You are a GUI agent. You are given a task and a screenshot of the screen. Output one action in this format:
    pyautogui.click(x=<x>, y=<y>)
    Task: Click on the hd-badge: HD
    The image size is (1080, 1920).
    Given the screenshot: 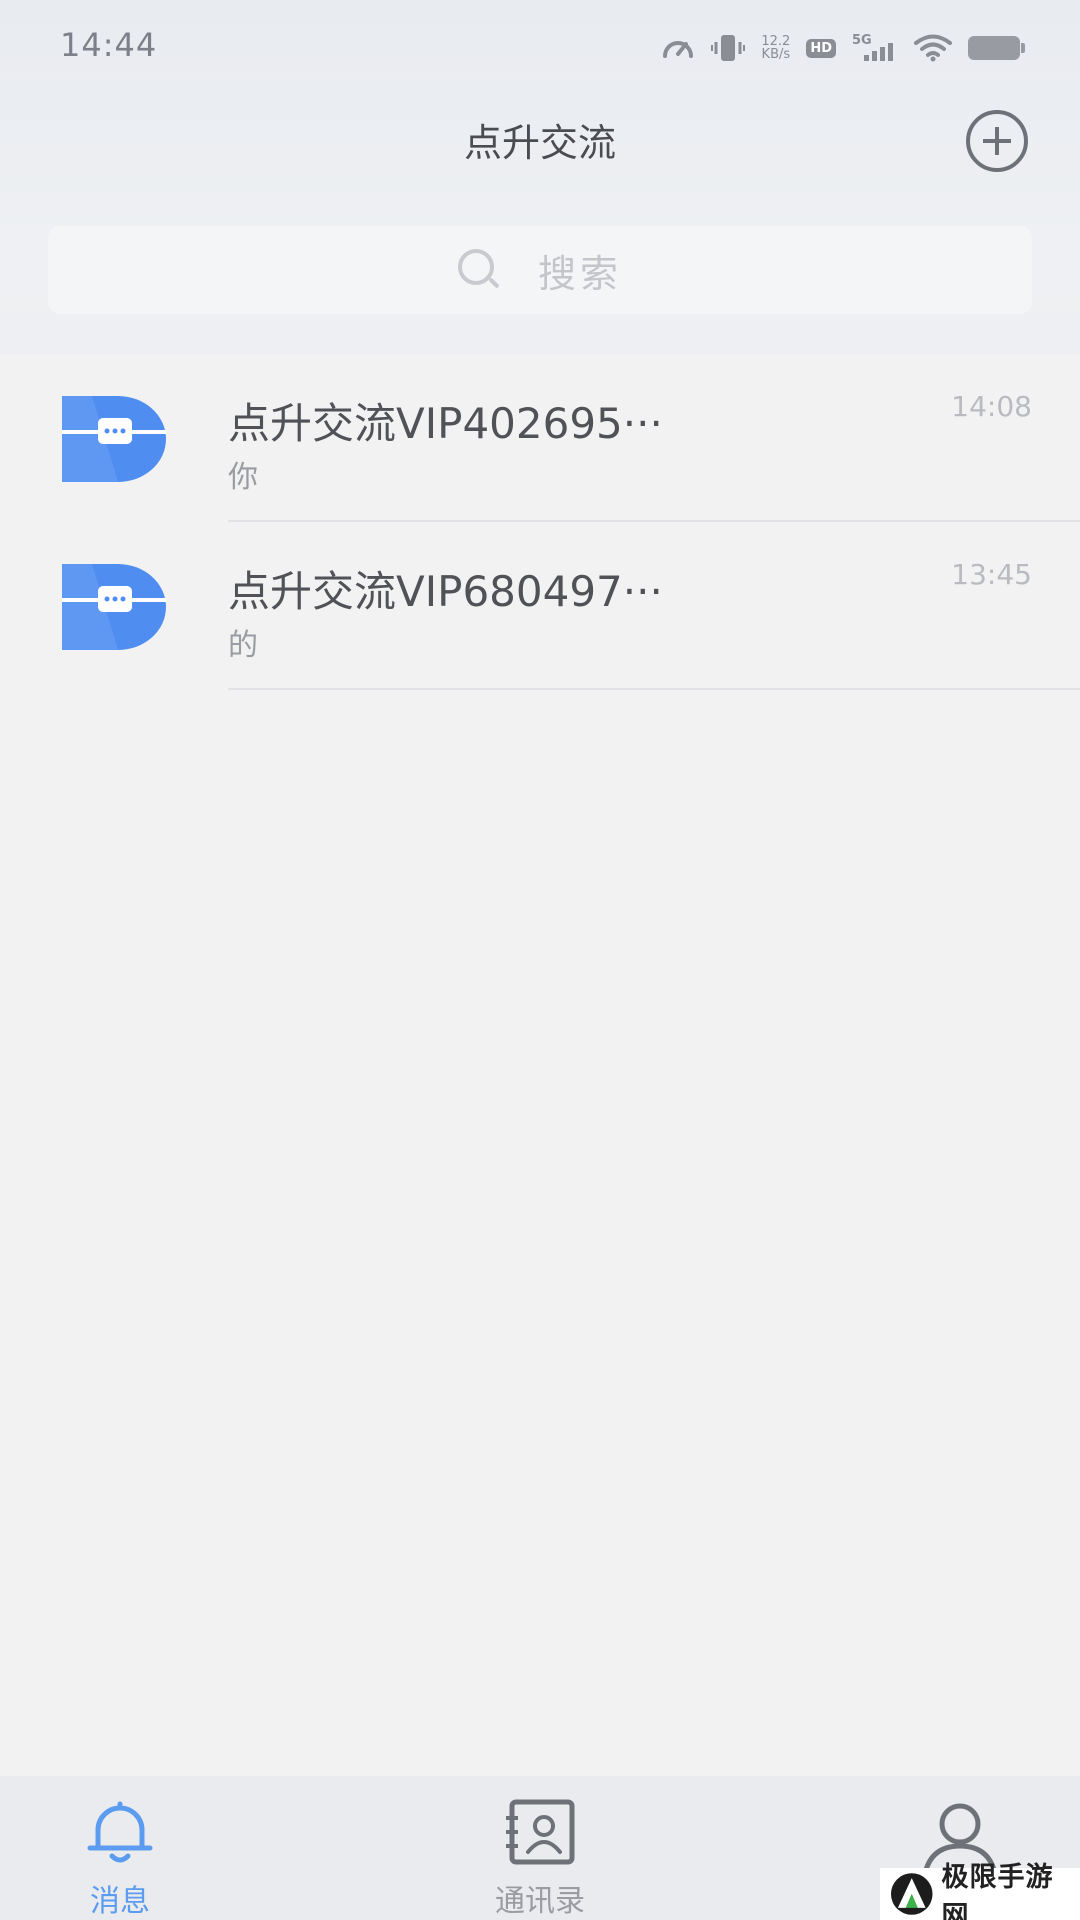 What is the action you would take?
    pyautogui.click(x=821, y=48)
    